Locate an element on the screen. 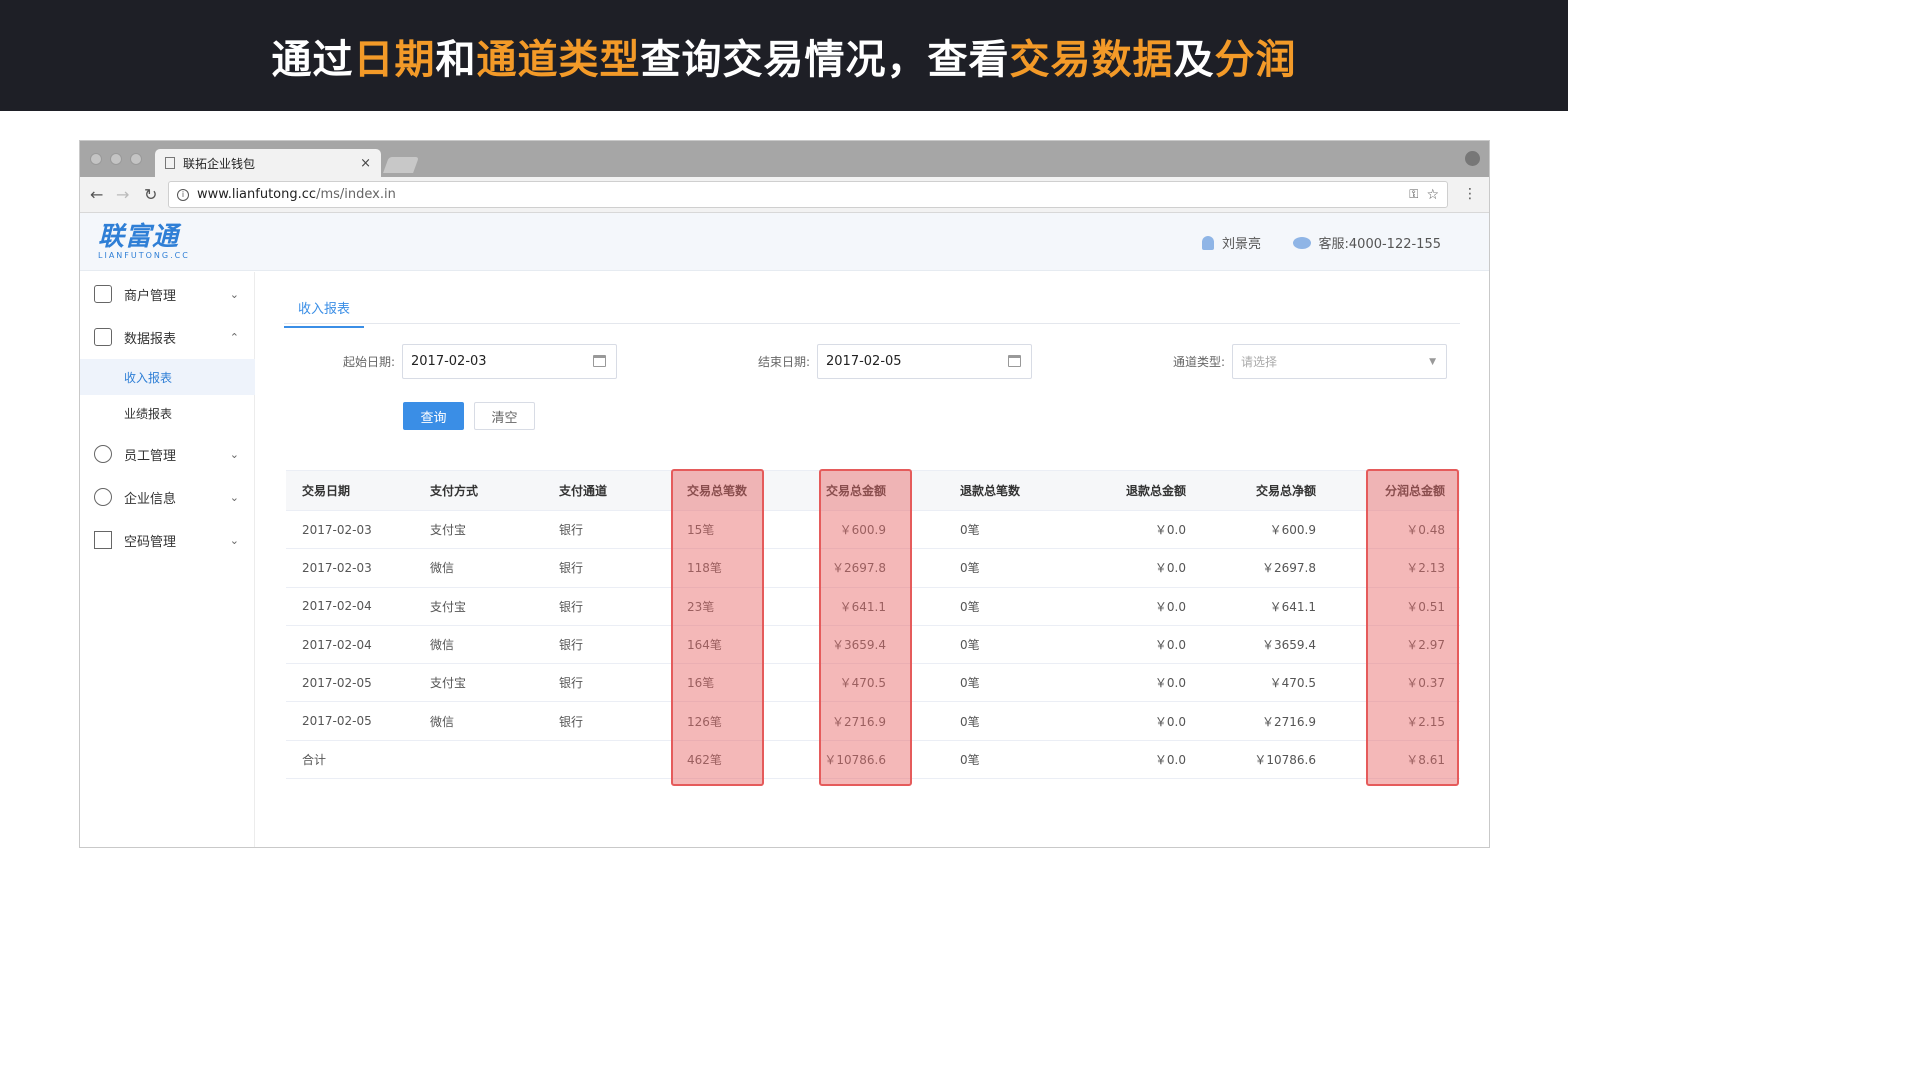 The image size is (1920, 1080). service-phone: 客服:4000-122-155 is located at coordinates (1379, 244).